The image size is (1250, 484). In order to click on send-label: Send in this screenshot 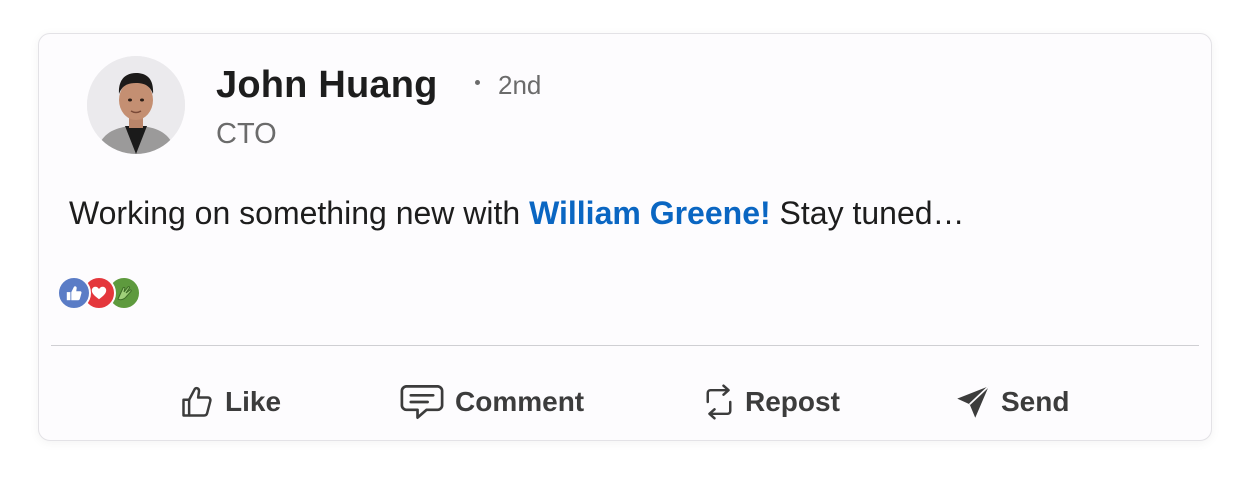, I will do `click(1035, 401)`.